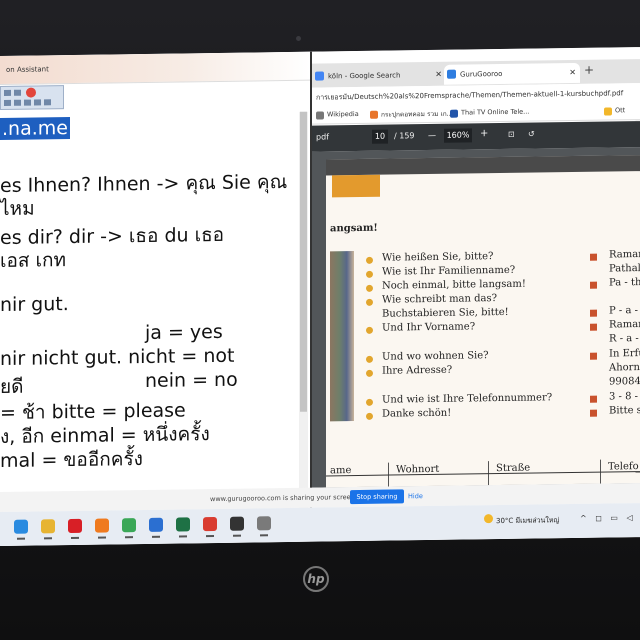  What do you see at coordinates (377, 497) in the screenshot?
I see `stop-sharing-button: Stop sharing` at bounding box center [377, 497].